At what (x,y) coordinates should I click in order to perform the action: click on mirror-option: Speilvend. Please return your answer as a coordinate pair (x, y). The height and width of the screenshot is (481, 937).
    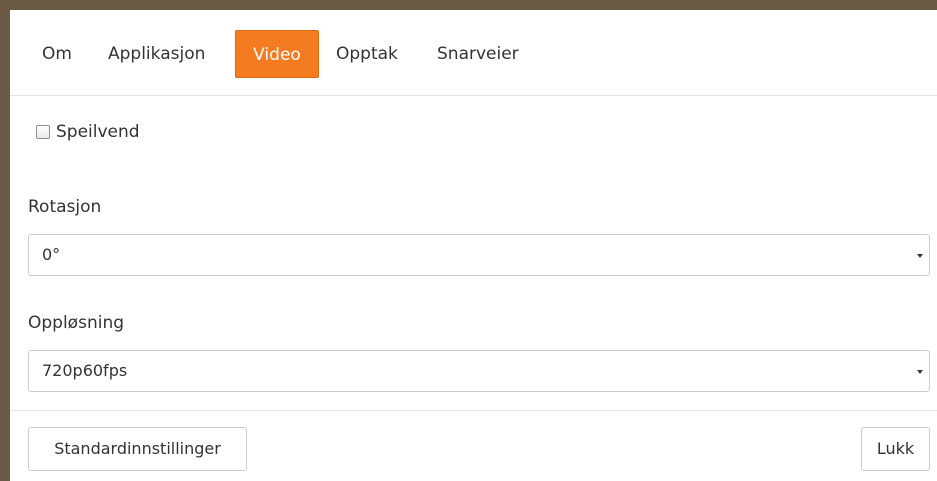
    Looking at the image, I should click on (88, 132).